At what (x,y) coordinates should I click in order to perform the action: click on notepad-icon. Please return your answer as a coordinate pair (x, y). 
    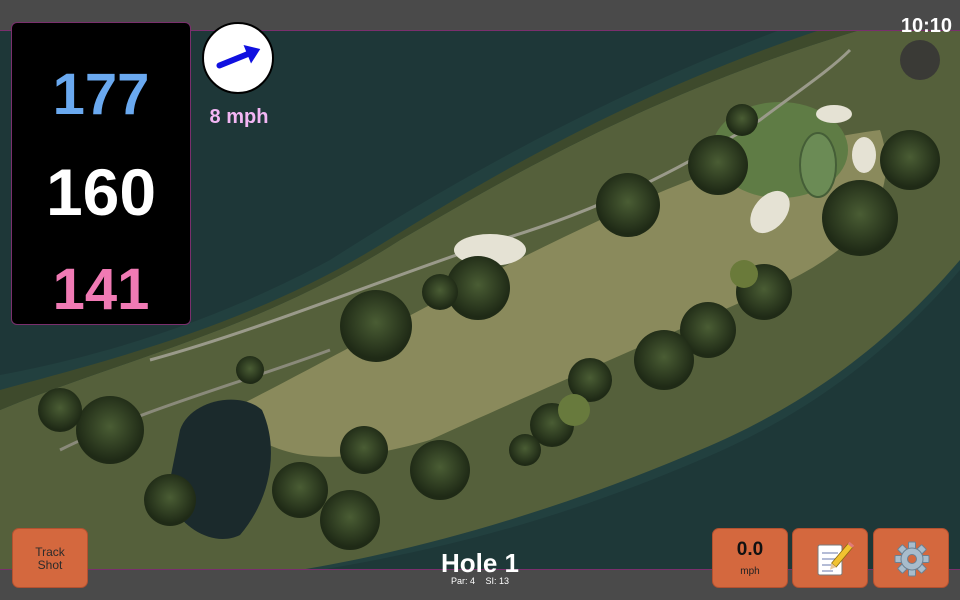
    Looking at the image, I should click on (836, 558).